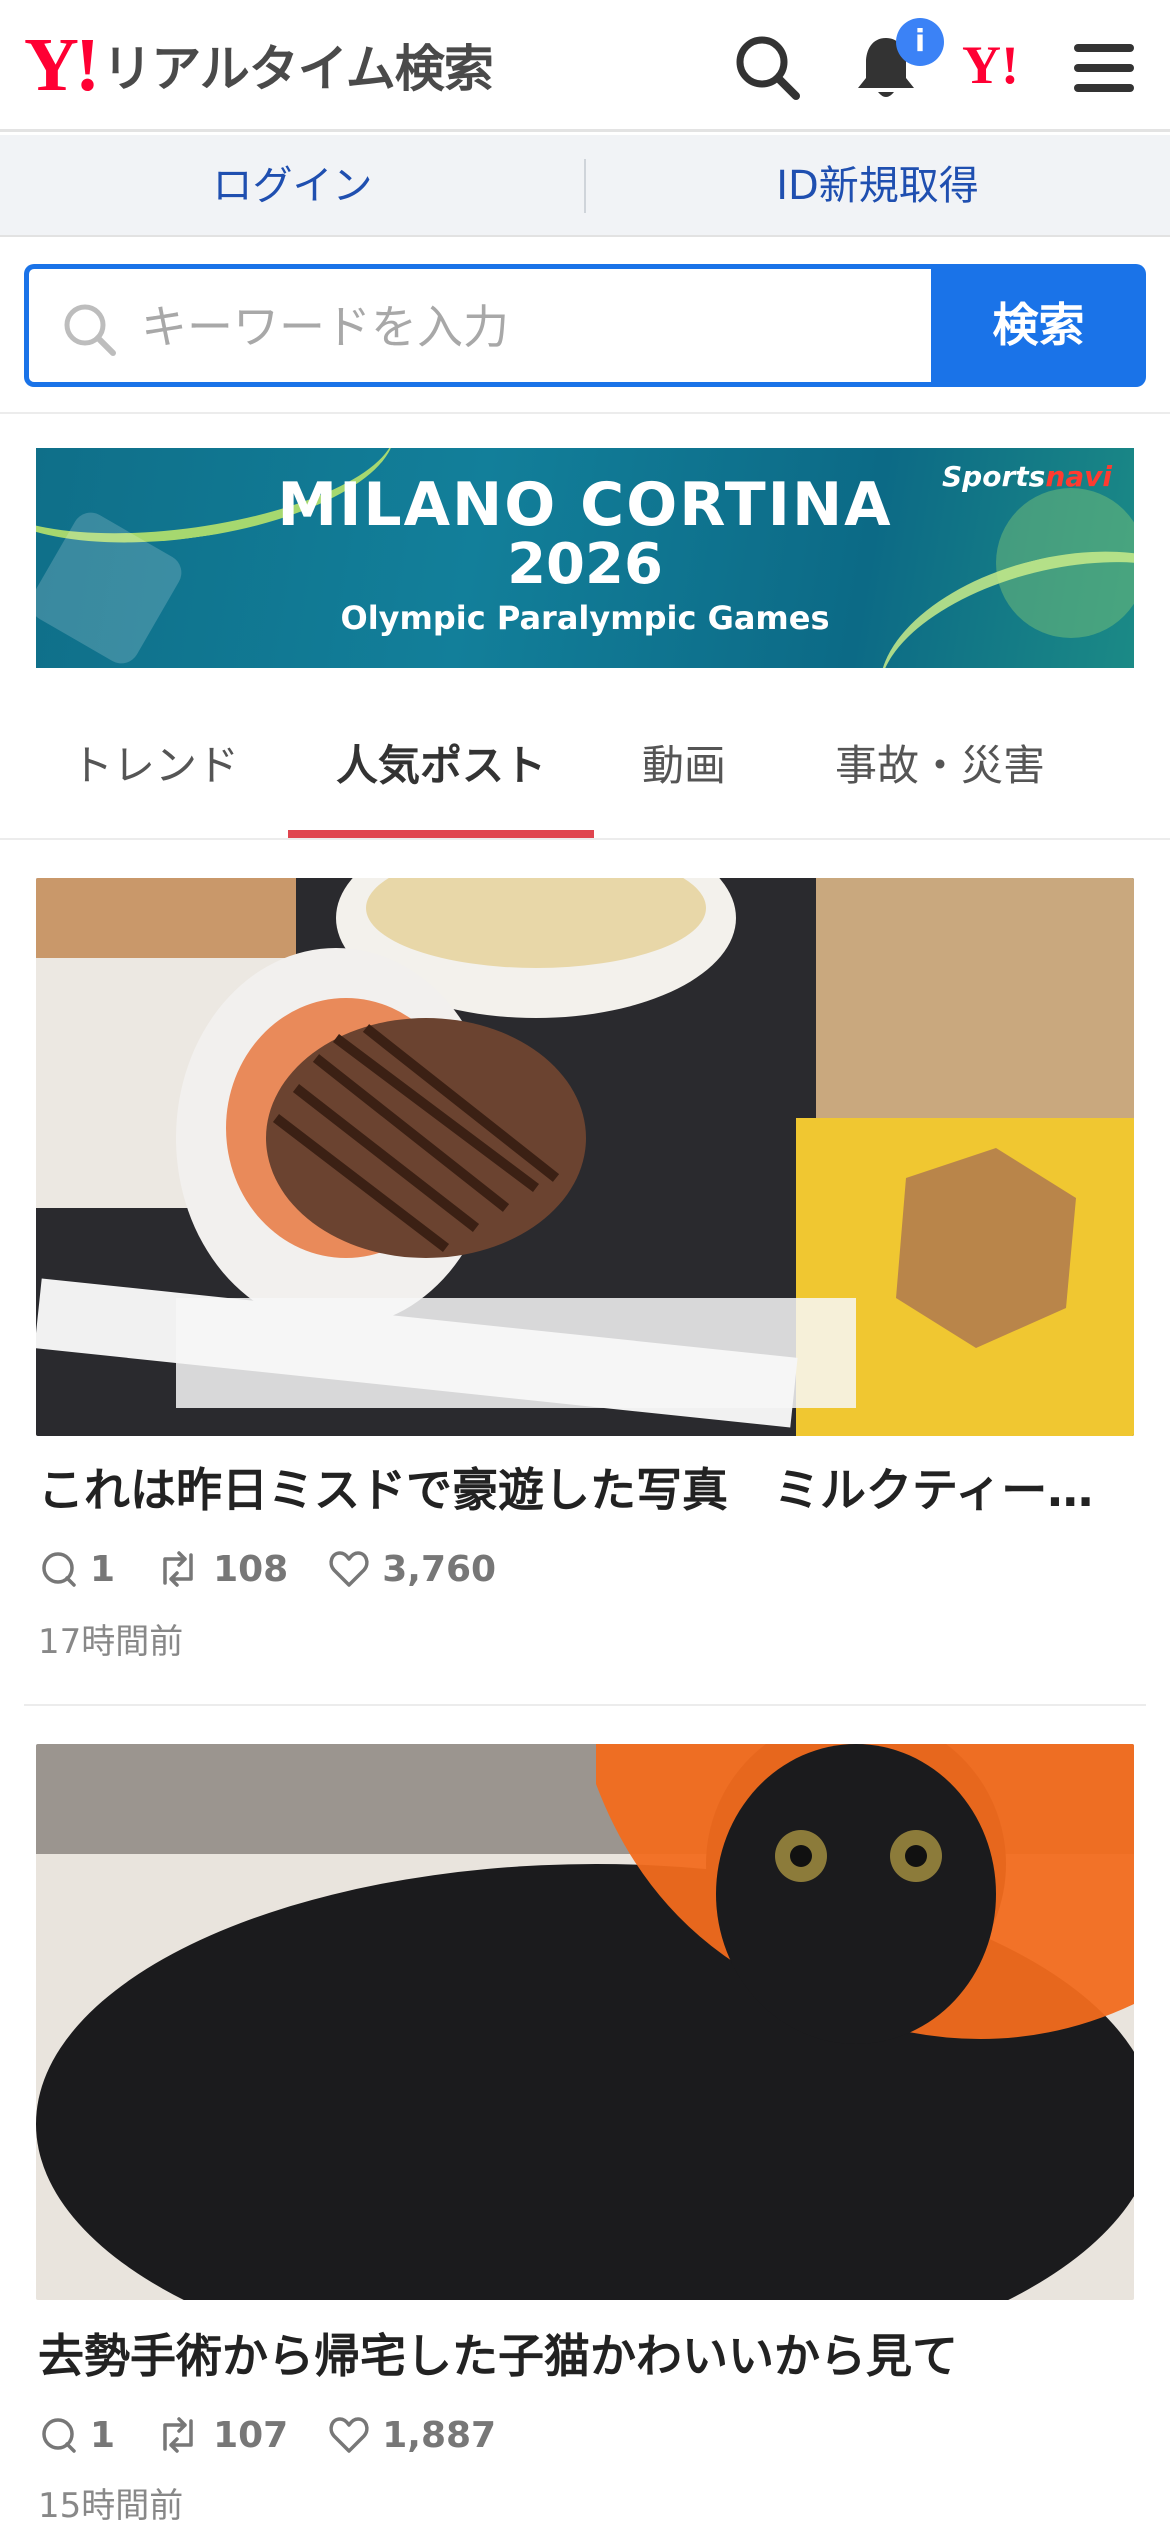  Describe the element at coordinates (768, 68) in the screenshot. I see `search-icon` at that location.